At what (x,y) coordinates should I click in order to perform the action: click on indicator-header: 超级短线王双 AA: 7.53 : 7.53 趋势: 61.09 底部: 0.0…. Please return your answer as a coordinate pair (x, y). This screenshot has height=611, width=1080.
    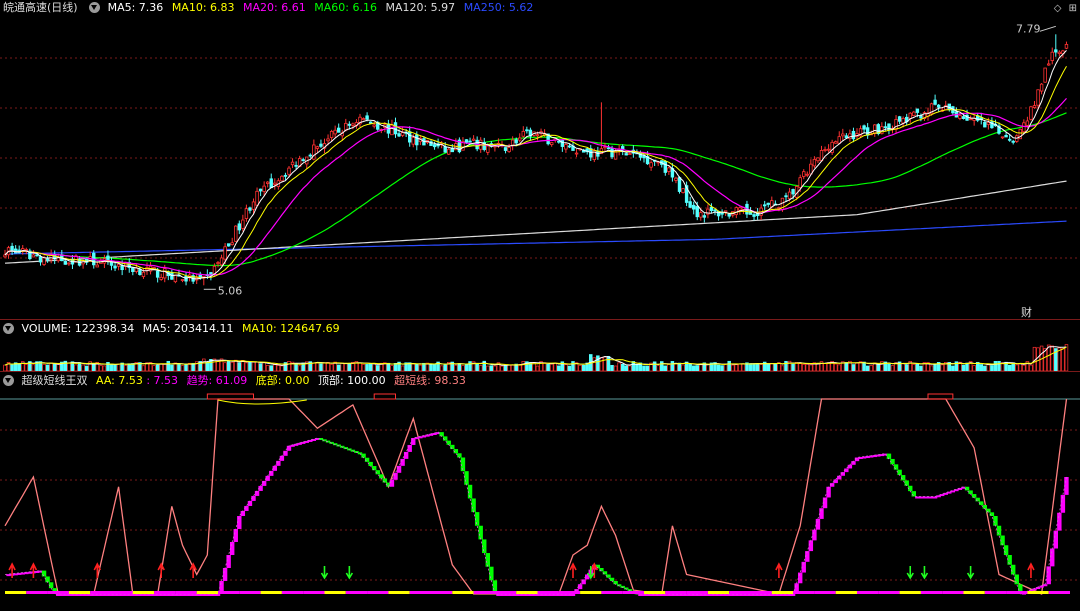
    Looking at the image, I should click on (235, 381).